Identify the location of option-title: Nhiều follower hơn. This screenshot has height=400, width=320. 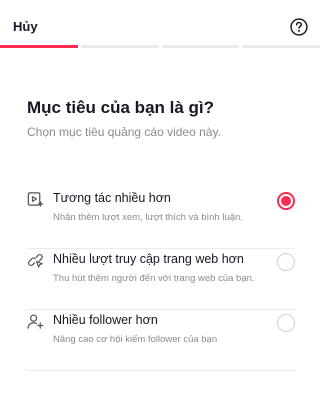
(105, 320).